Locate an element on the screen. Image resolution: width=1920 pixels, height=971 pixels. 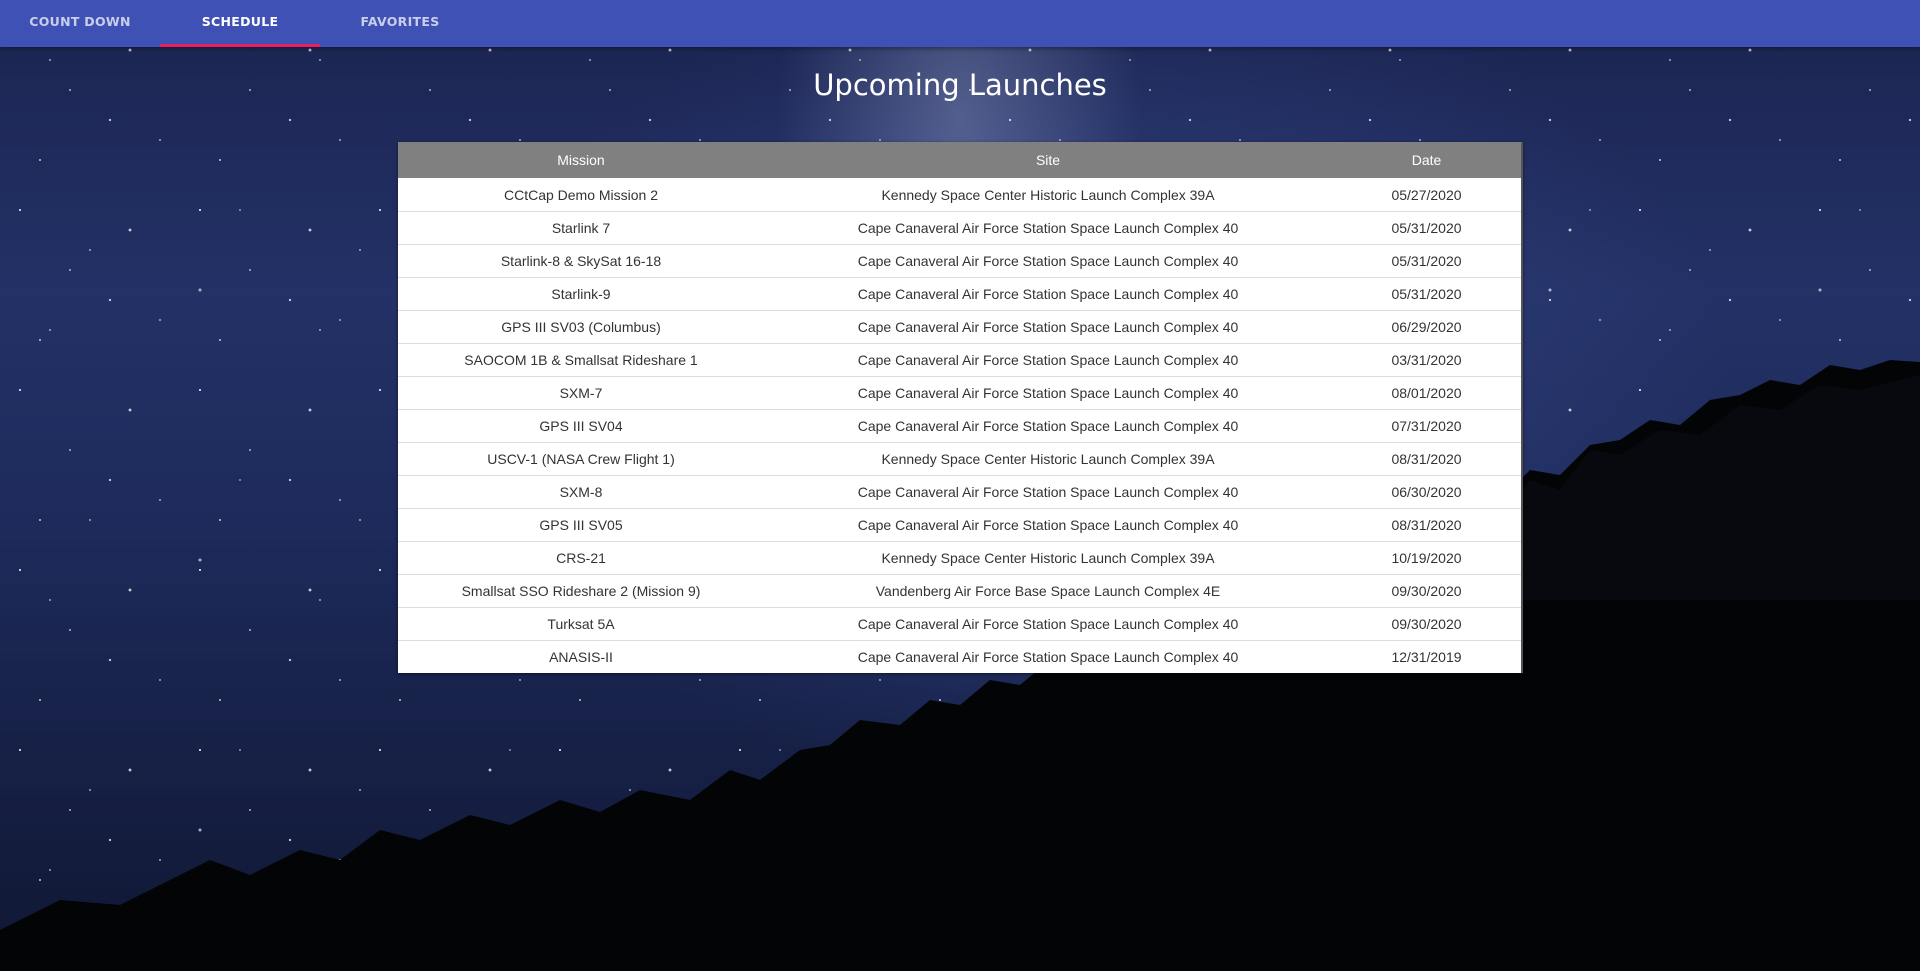
mission-cell: CCtCap Demo Mission 2 is located at coordinates (581, 194).